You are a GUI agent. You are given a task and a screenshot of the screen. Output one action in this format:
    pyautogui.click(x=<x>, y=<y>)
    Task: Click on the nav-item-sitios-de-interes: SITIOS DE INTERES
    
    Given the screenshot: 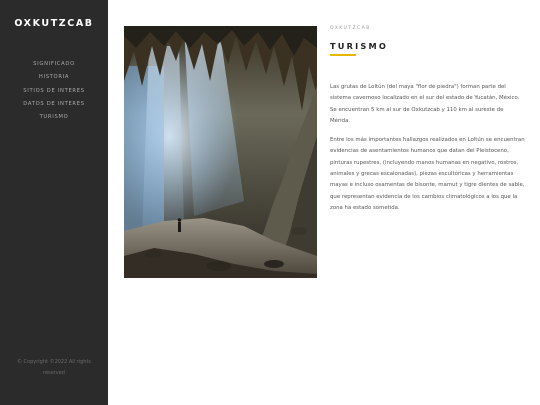 What is the action you would take?
    pyautogui.click(x=54, y=91)
    